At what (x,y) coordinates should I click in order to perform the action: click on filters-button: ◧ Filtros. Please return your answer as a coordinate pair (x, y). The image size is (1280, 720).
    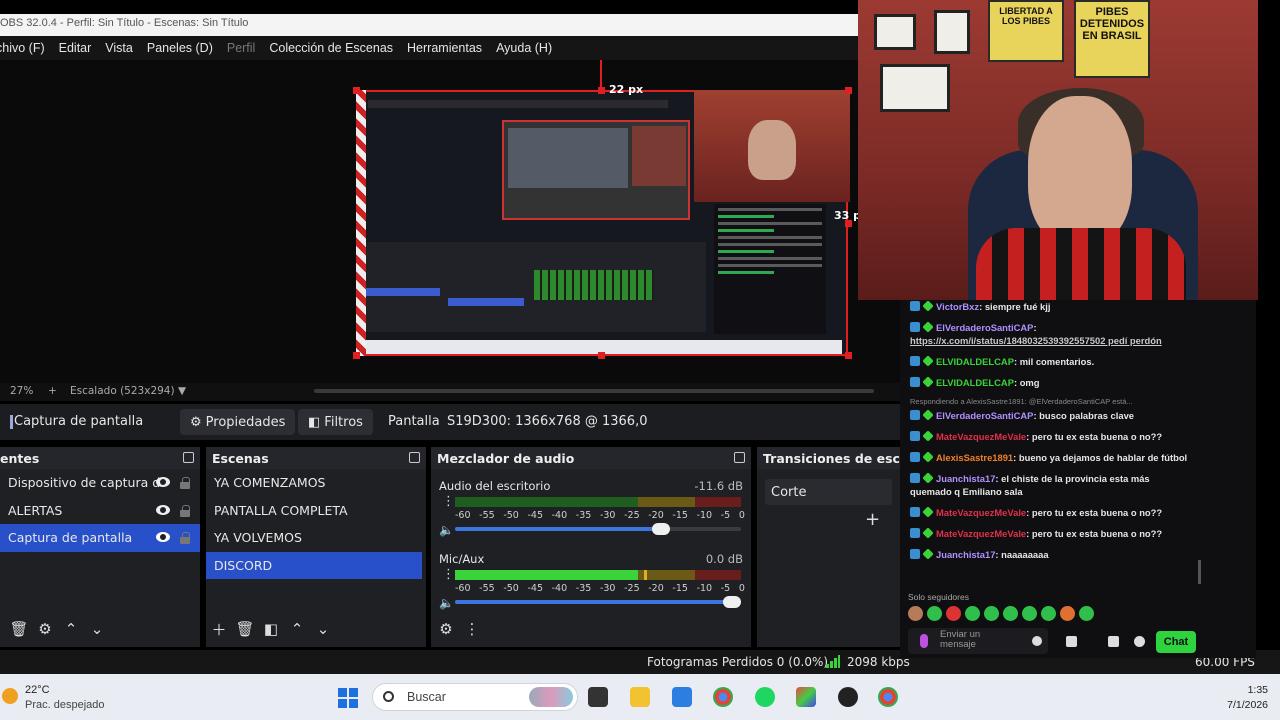
    Looking at the image, I should click on (335, 422).